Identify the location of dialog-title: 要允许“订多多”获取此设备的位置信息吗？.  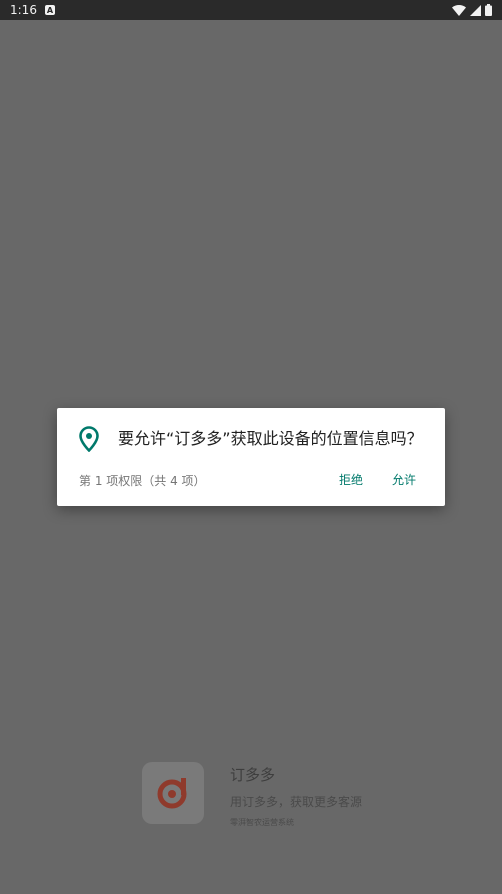
(270, 438).